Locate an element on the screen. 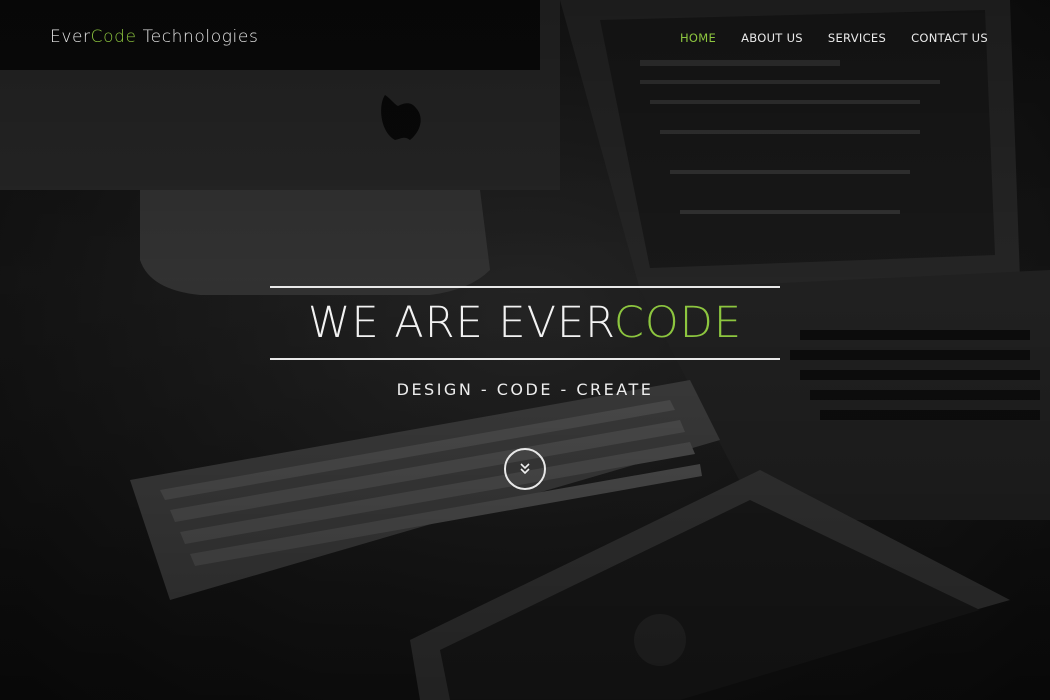 The image size is (1050, 700). nav-link-home: HOME is located at coordinates (698, 38).